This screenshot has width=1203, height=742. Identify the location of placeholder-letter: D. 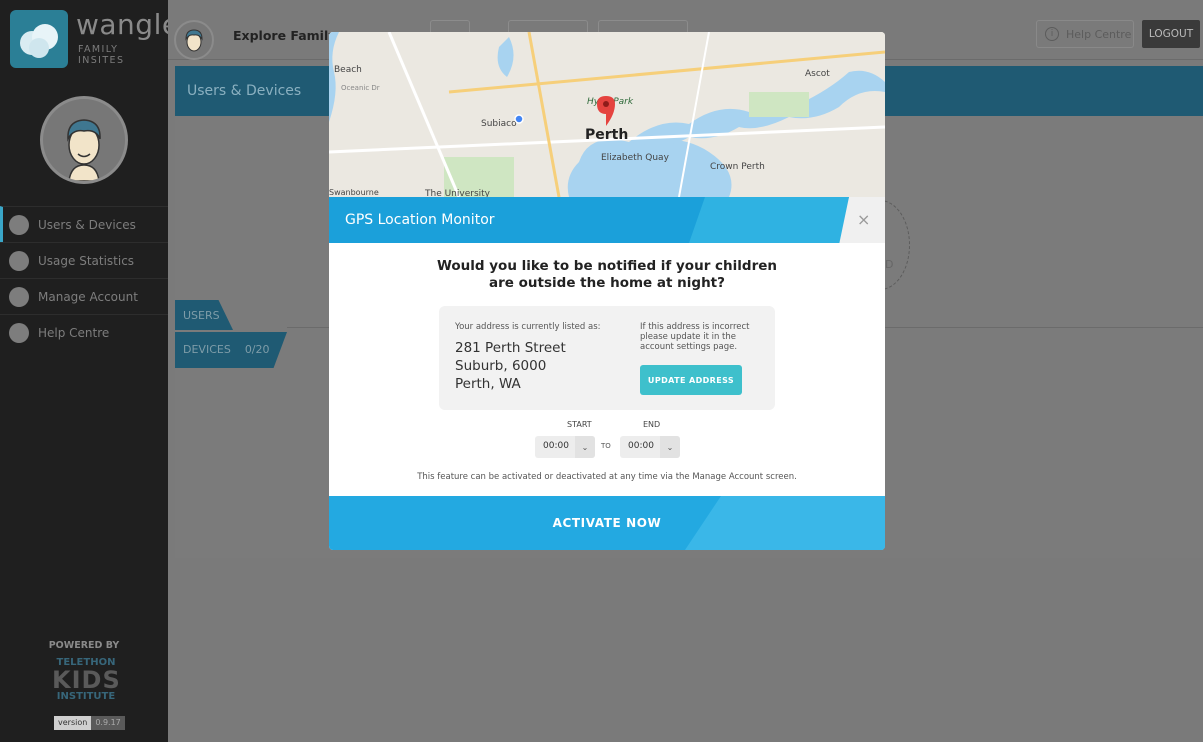
(889, 264).